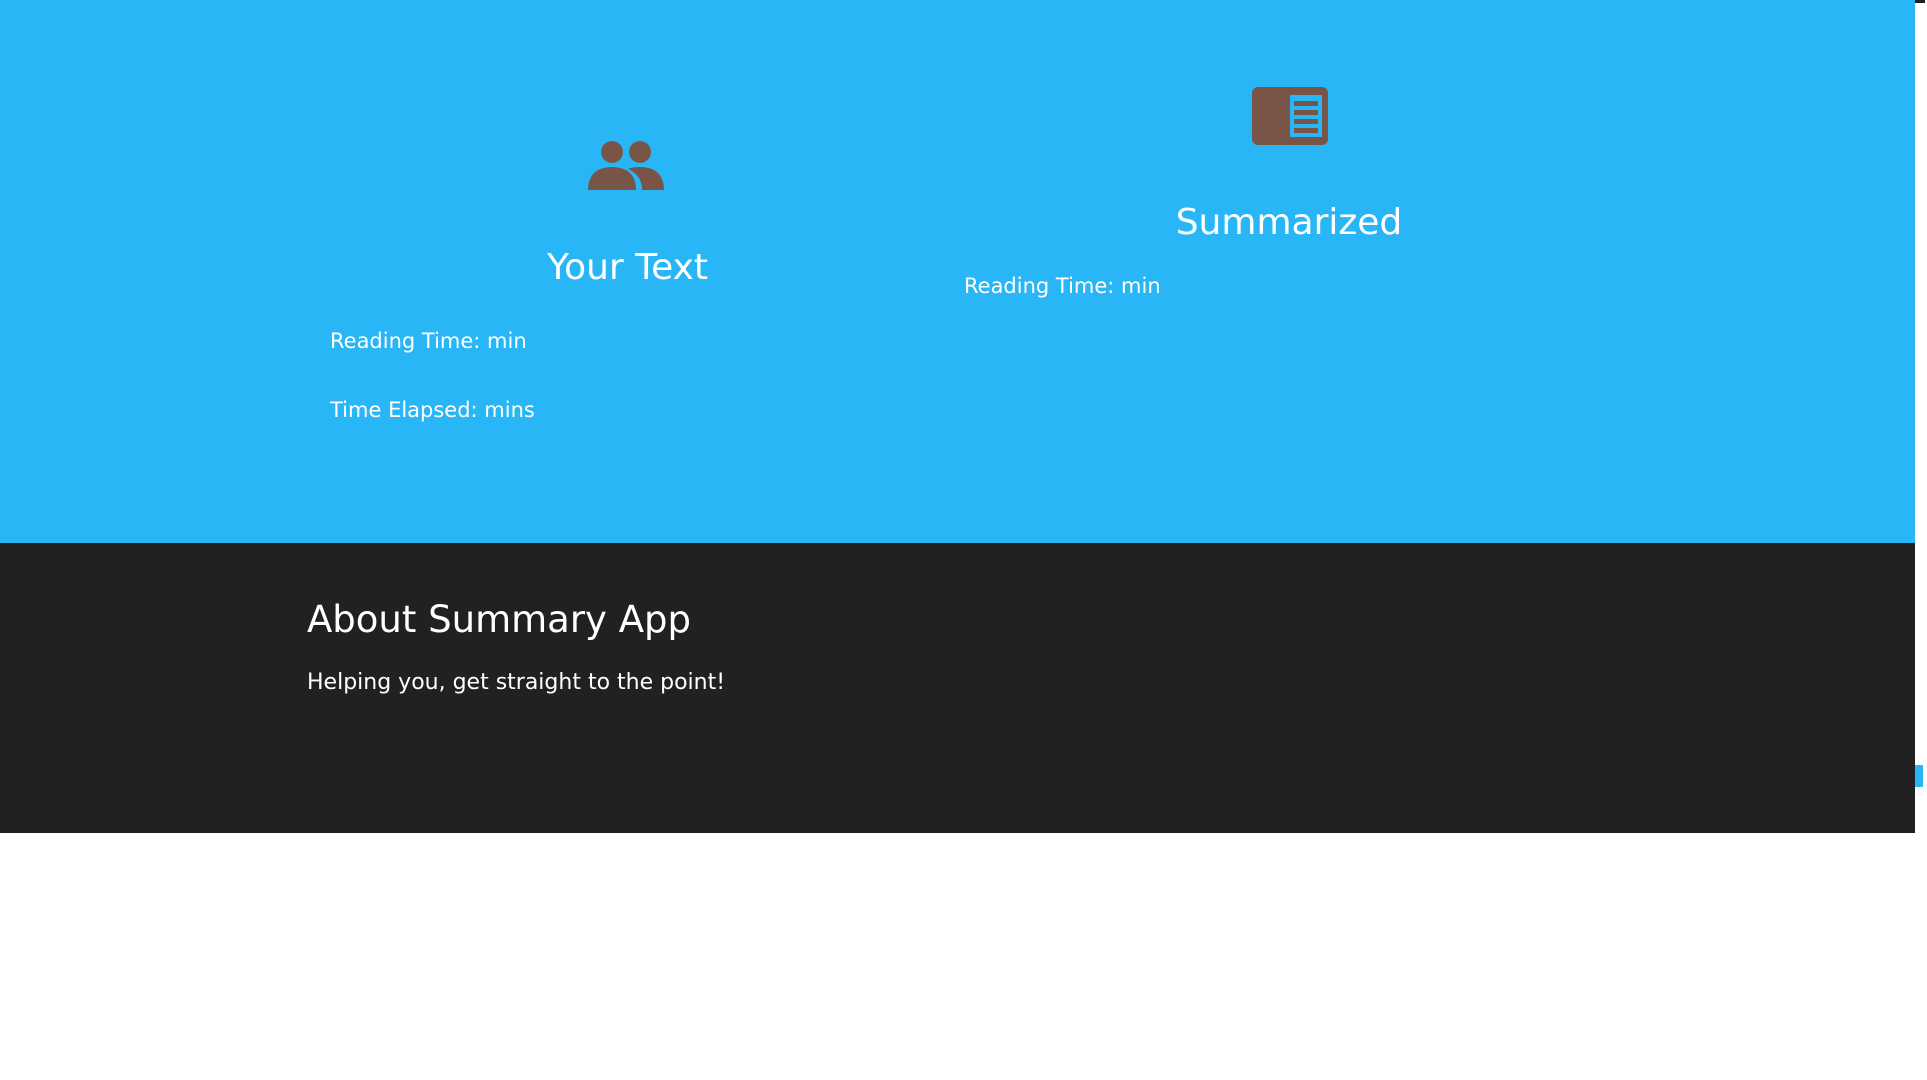  What do you see at coordinates (1920, 1) in the screenshot?
I see `scrollbar-top-edge` at bounding box center [1920, 1].